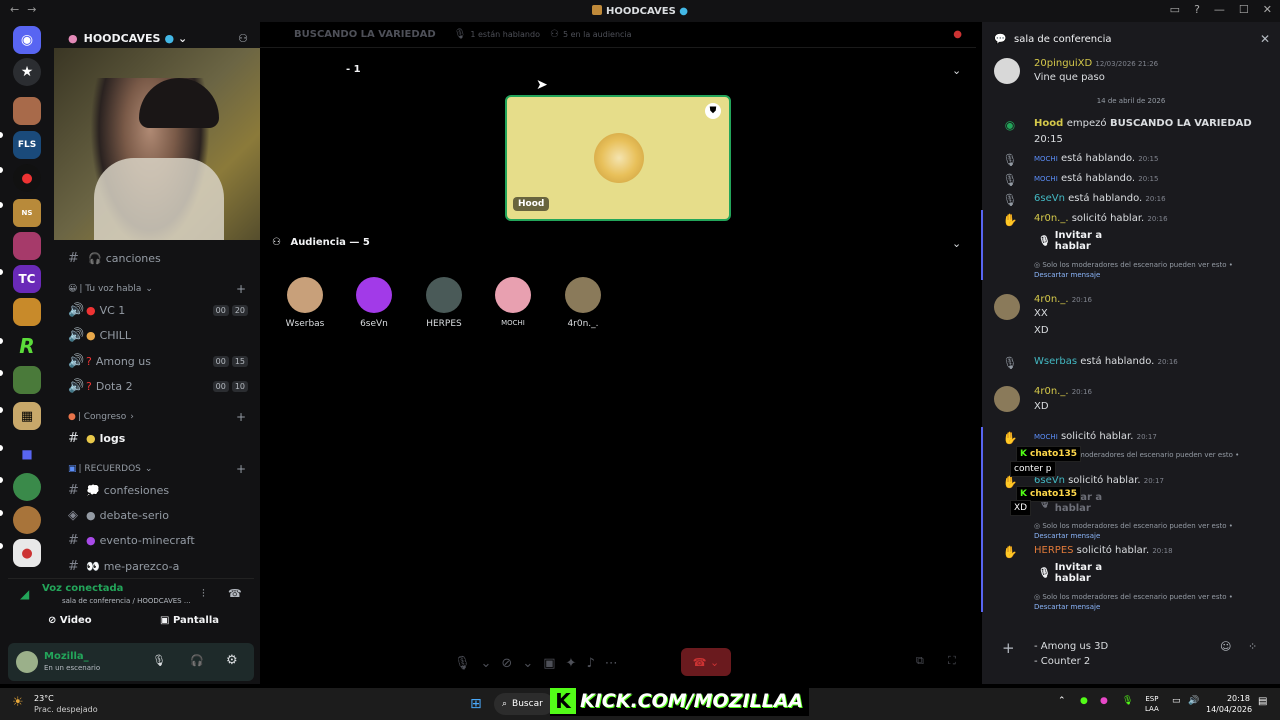 The width and height of the screenshot is (1280, 720). Describe the element at coordinates (76, 386) in the screenshot. I see `speaker-lock-icon: 🔊` at that location.